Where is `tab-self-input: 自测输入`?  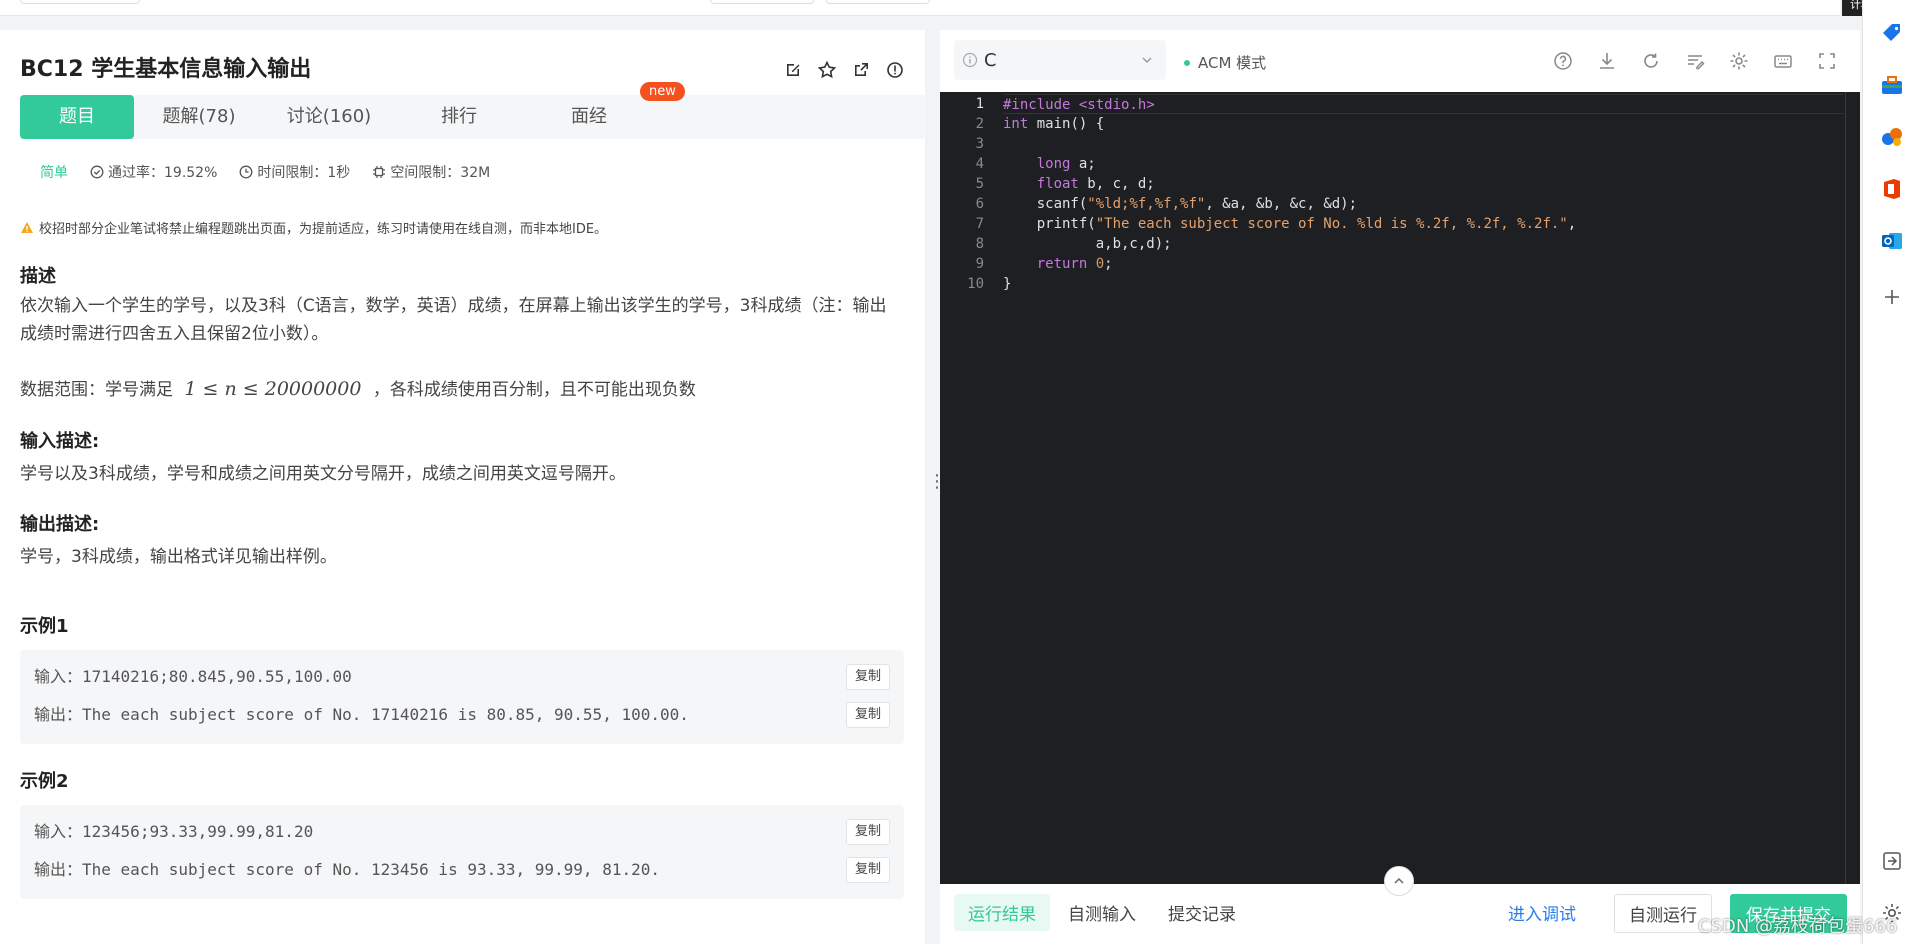
tab-self-input: 自测输入 is located at coordinates (1102, 912).